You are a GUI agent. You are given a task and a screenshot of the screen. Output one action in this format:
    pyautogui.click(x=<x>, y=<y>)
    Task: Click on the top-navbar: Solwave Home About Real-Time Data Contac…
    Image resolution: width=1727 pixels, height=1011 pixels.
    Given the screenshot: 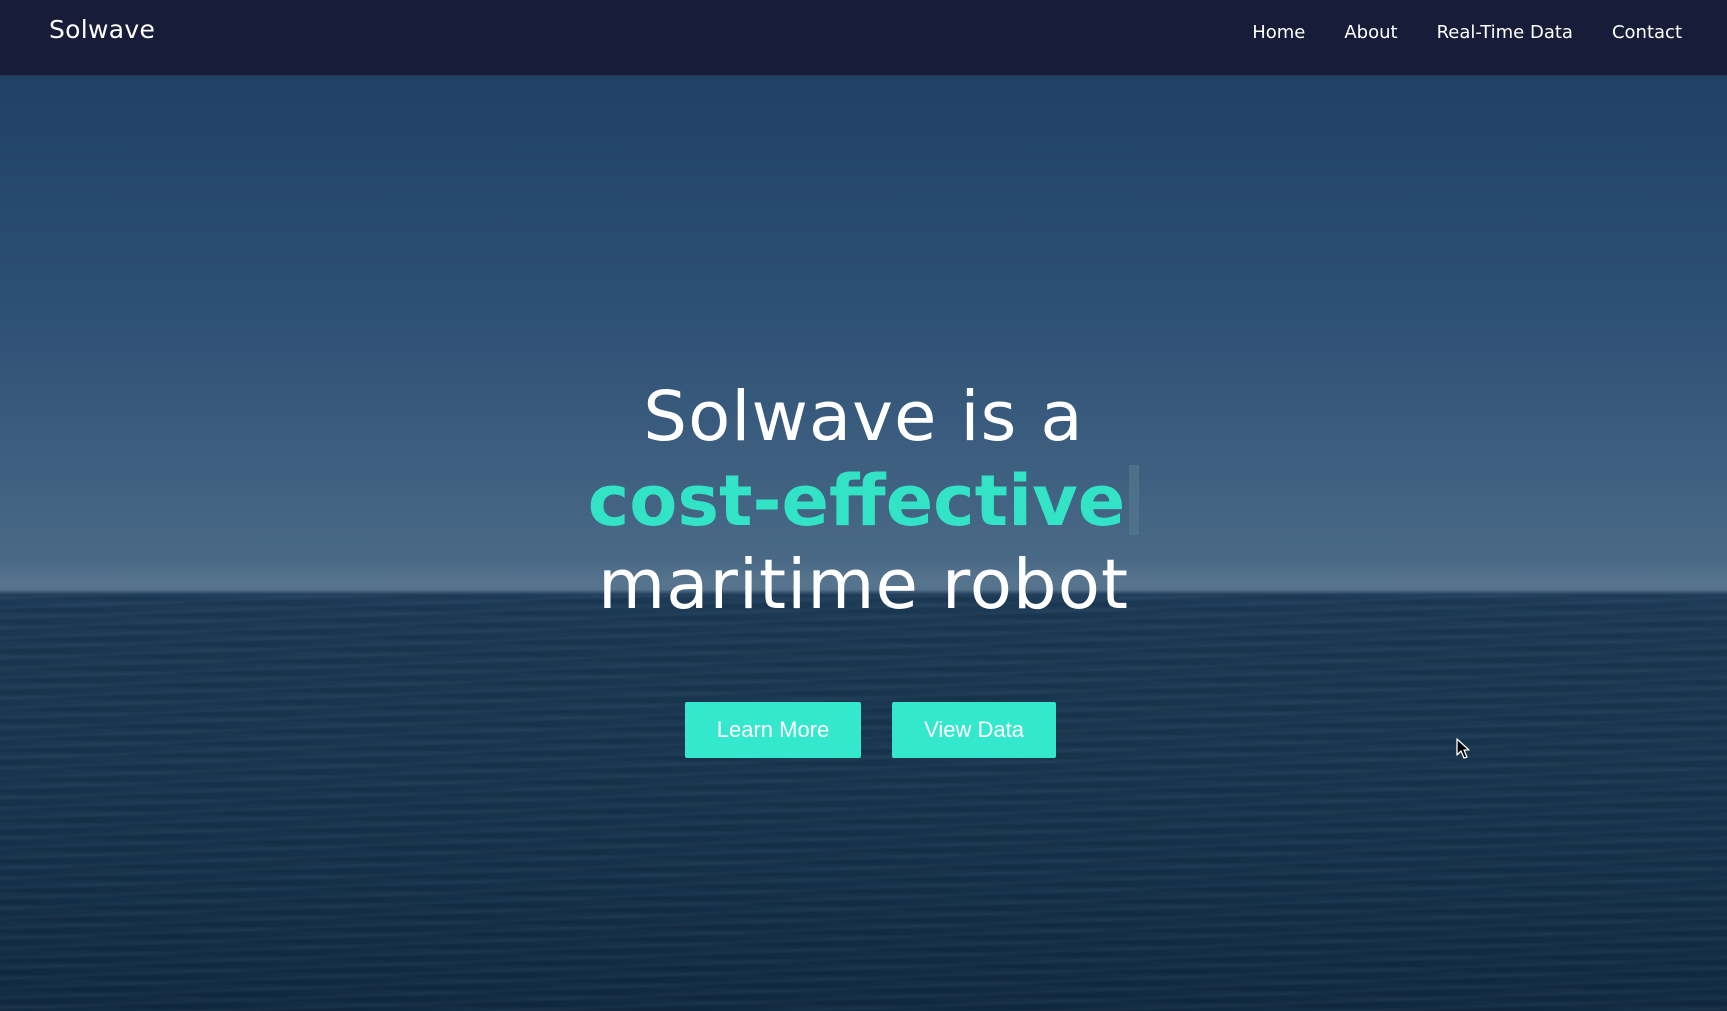 What is the action you would take?
    pyautogui.click(x=863, y=38)
    